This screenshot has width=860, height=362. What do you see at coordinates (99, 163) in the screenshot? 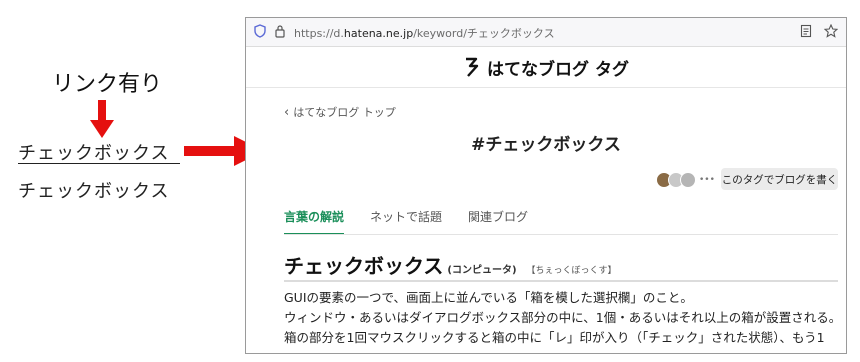
I see `link-underline` at bounding box center [99, 163].